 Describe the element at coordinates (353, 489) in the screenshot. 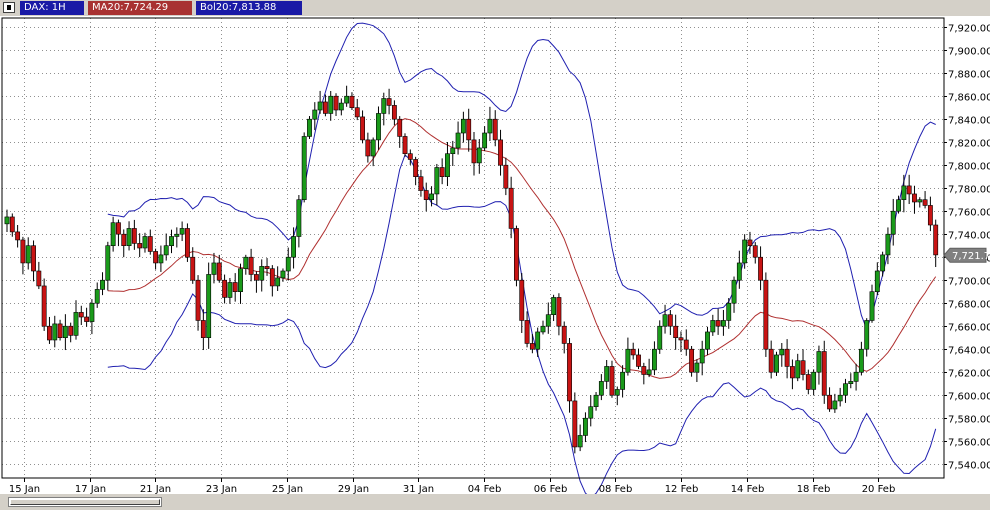

I see `x-tick-label: 29 Jan` at that location.